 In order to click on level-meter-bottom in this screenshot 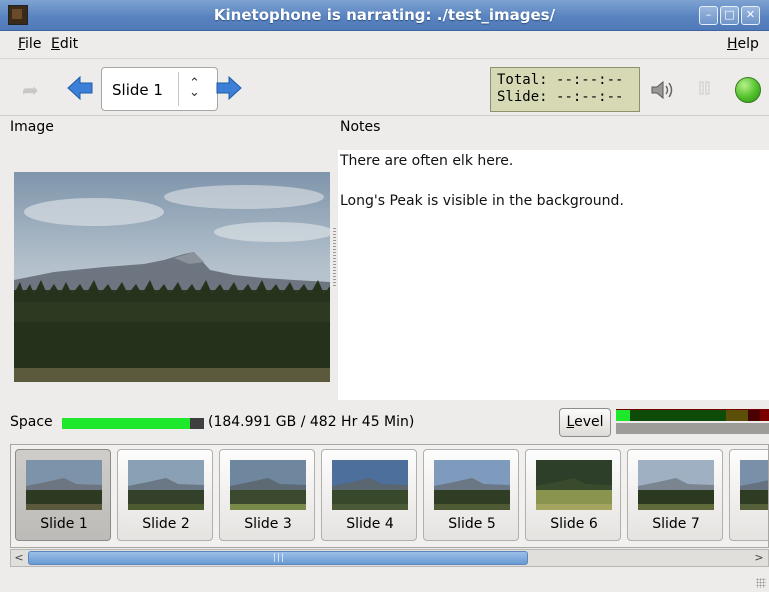, I will do `click(692, 428)`.